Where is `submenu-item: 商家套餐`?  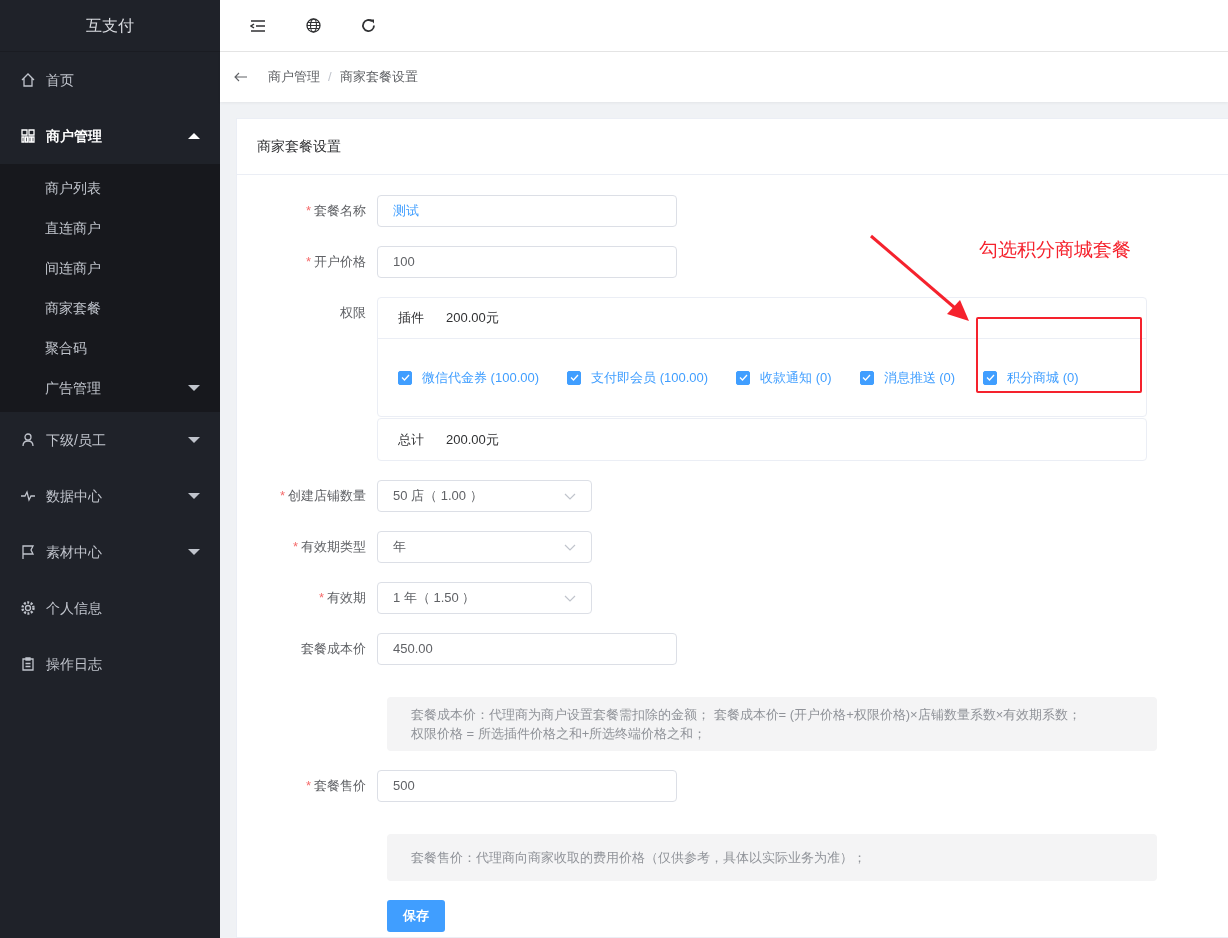 submenu-item: 商家套餐 is located at coordinates (110, 308).